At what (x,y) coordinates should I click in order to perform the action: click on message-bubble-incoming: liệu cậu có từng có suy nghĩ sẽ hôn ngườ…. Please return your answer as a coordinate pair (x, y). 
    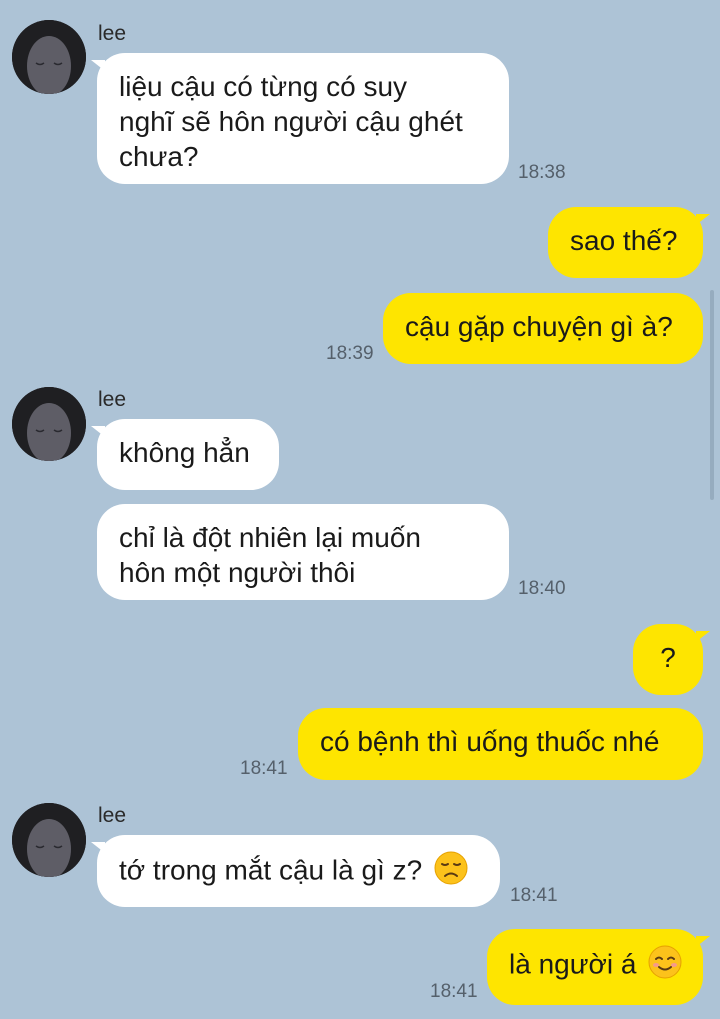
    Looking at the image, I should click on (303, 118).